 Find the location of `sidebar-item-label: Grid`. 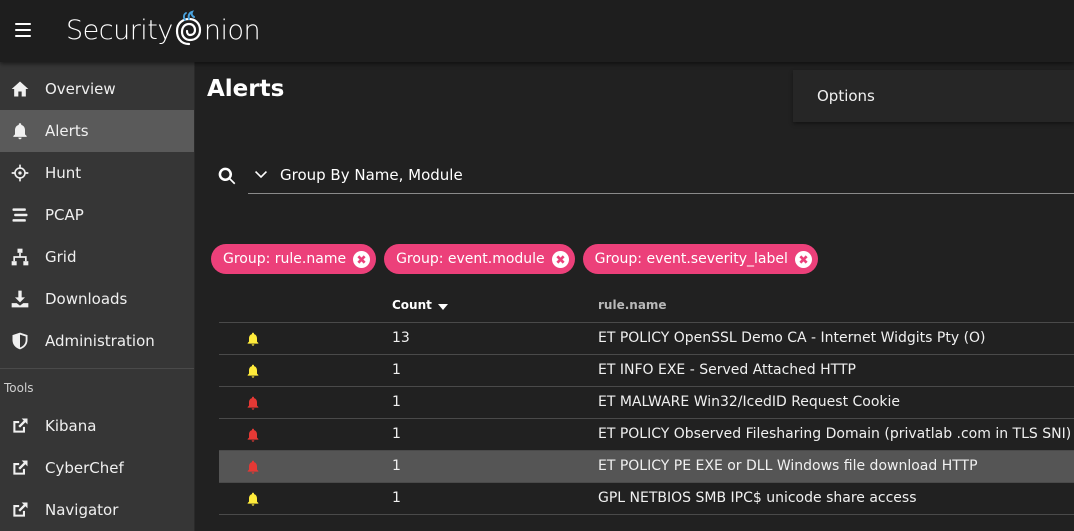

sidebar-item-label: Grid is located at coordinates (61, 257).